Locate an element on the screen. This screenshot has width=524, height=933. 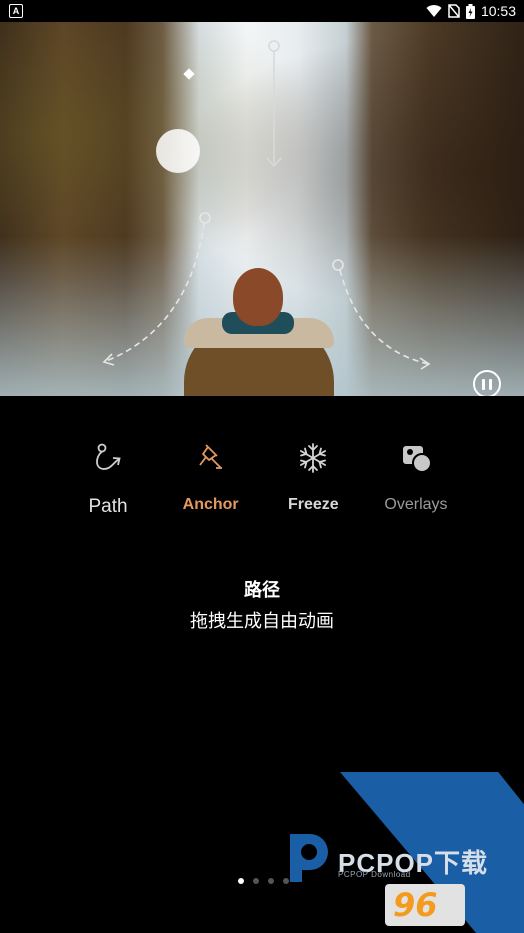
status-icons: 10:53 is located at coordinates (471, 11).